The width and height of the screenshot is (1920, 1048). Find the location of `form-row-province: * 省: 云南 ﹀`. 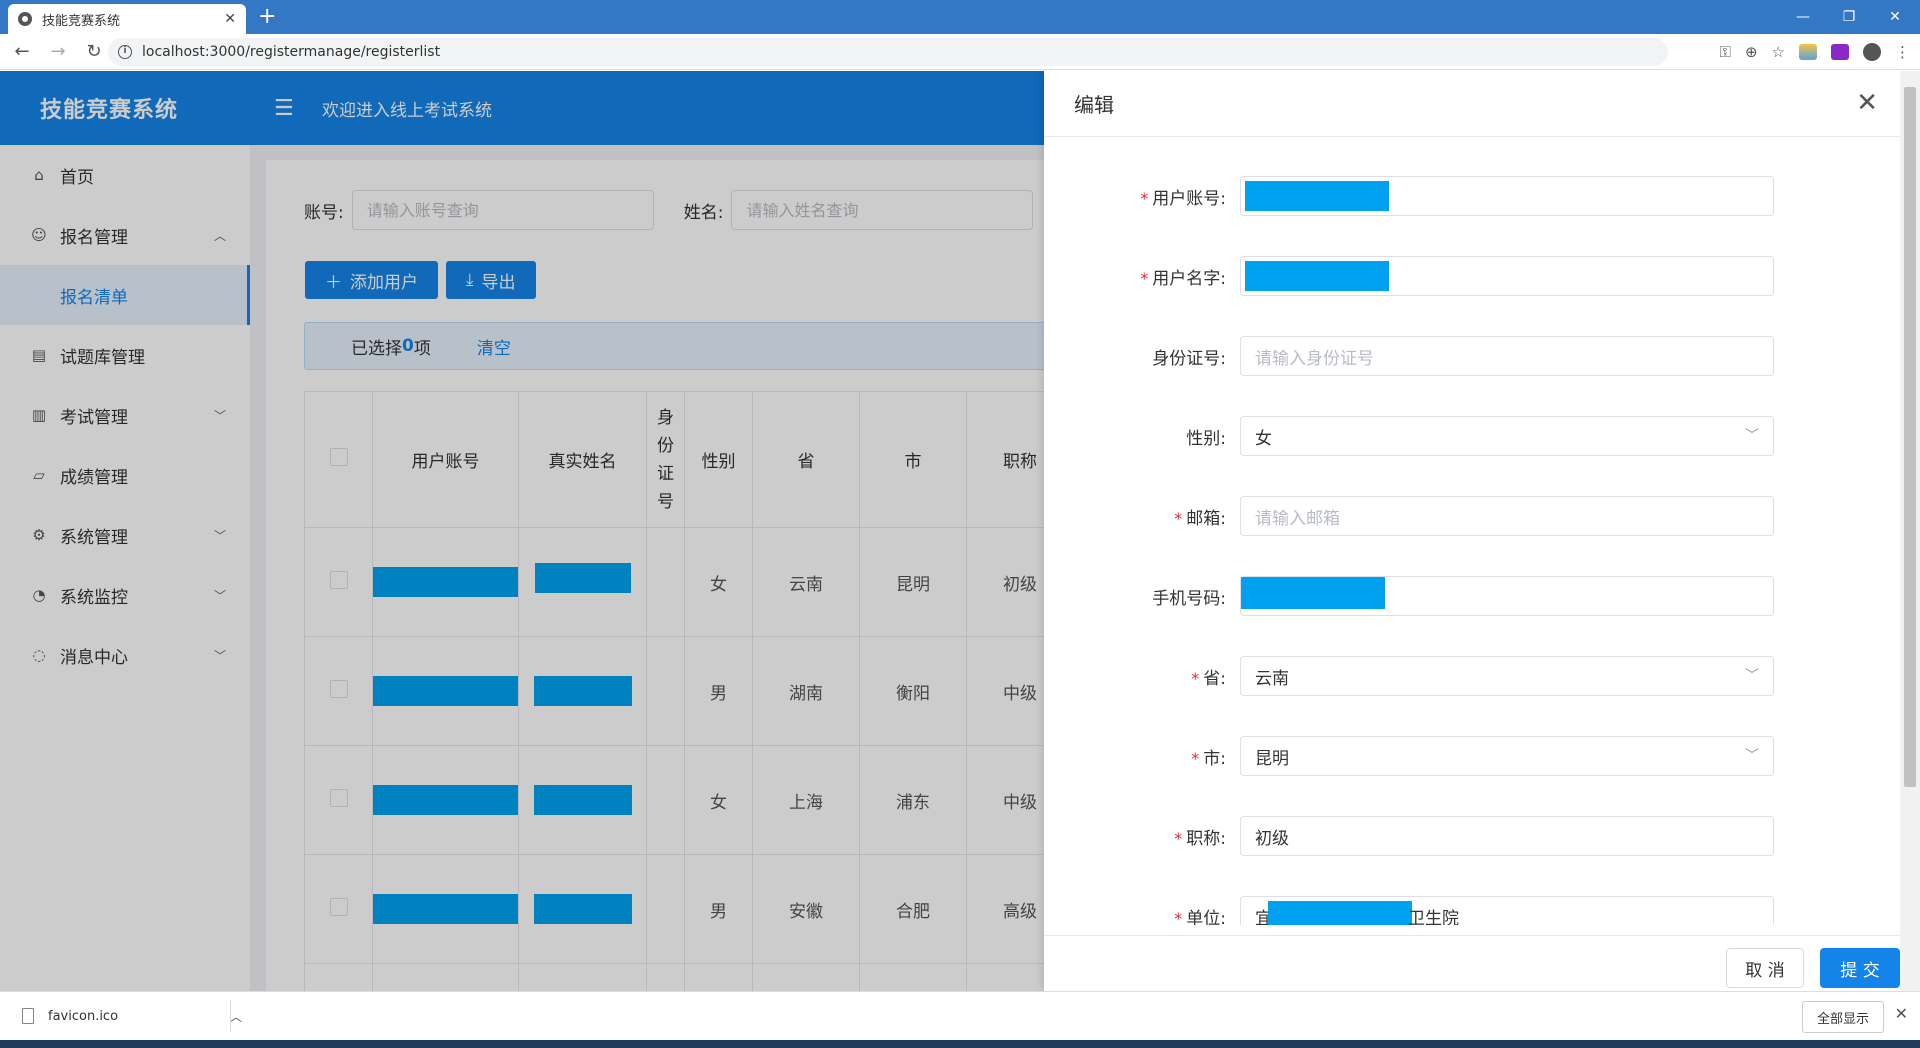

form-row-province: * 省: 云南 ﹀ is located at coordinates (1472, 676).